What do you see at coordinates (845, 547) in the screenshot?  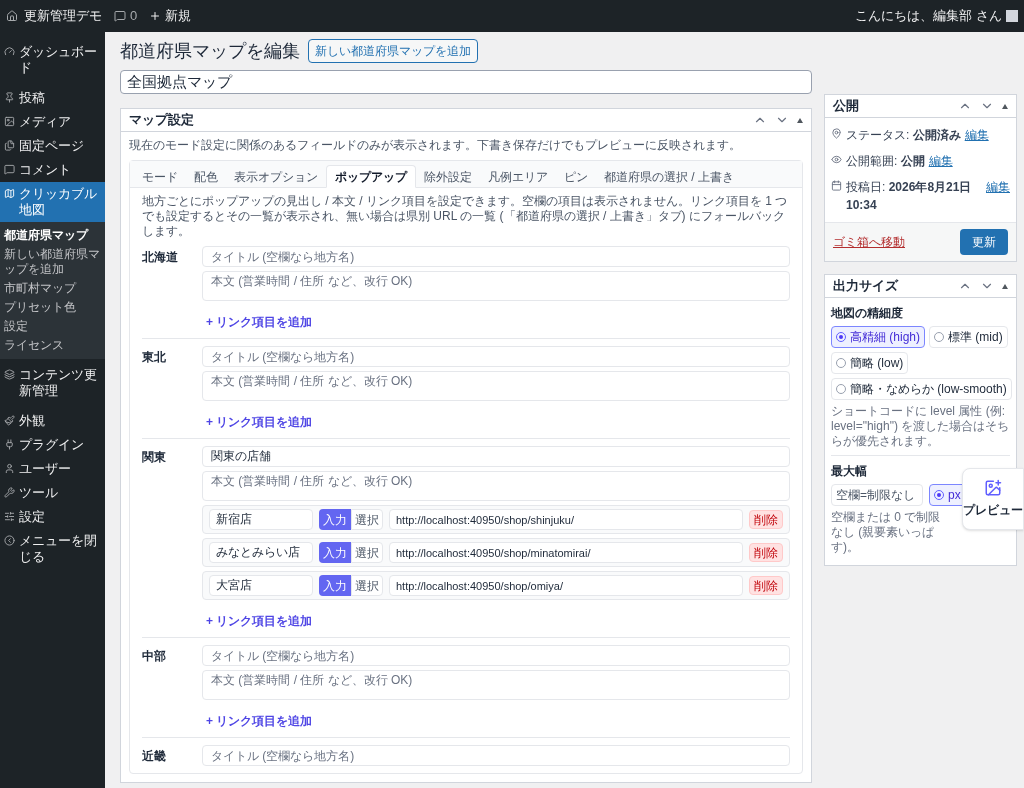 I see `max-width-note: す)。` at bounding box center [845, 547].